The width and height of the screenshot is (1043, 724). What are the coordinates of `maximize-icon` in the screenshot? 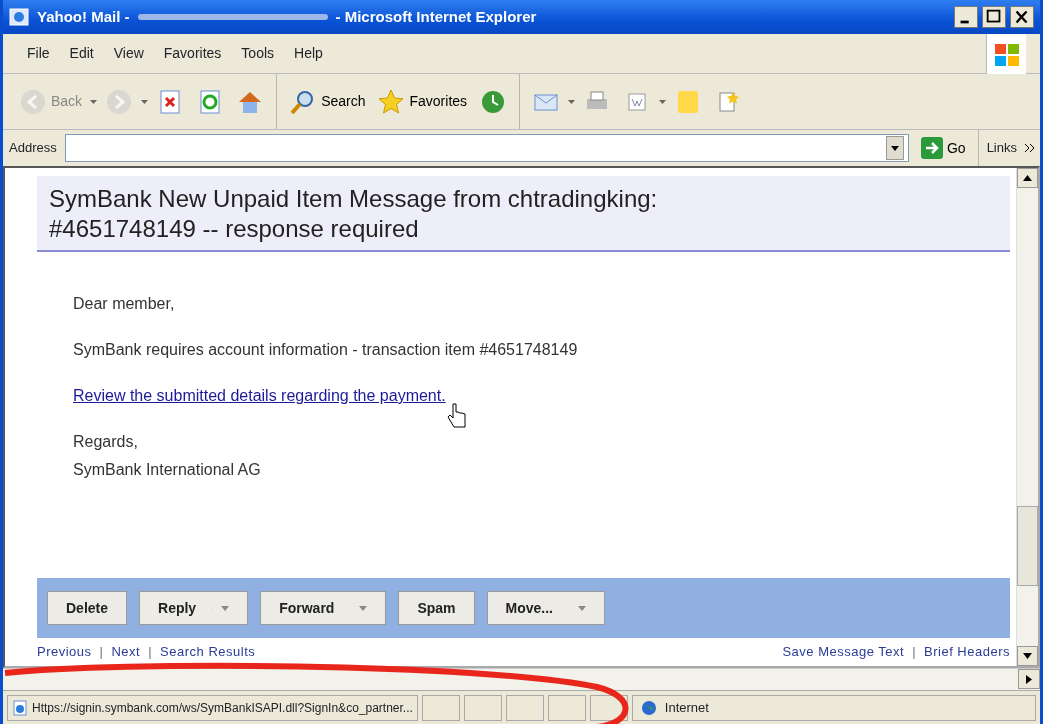 It's located at (994, 17).